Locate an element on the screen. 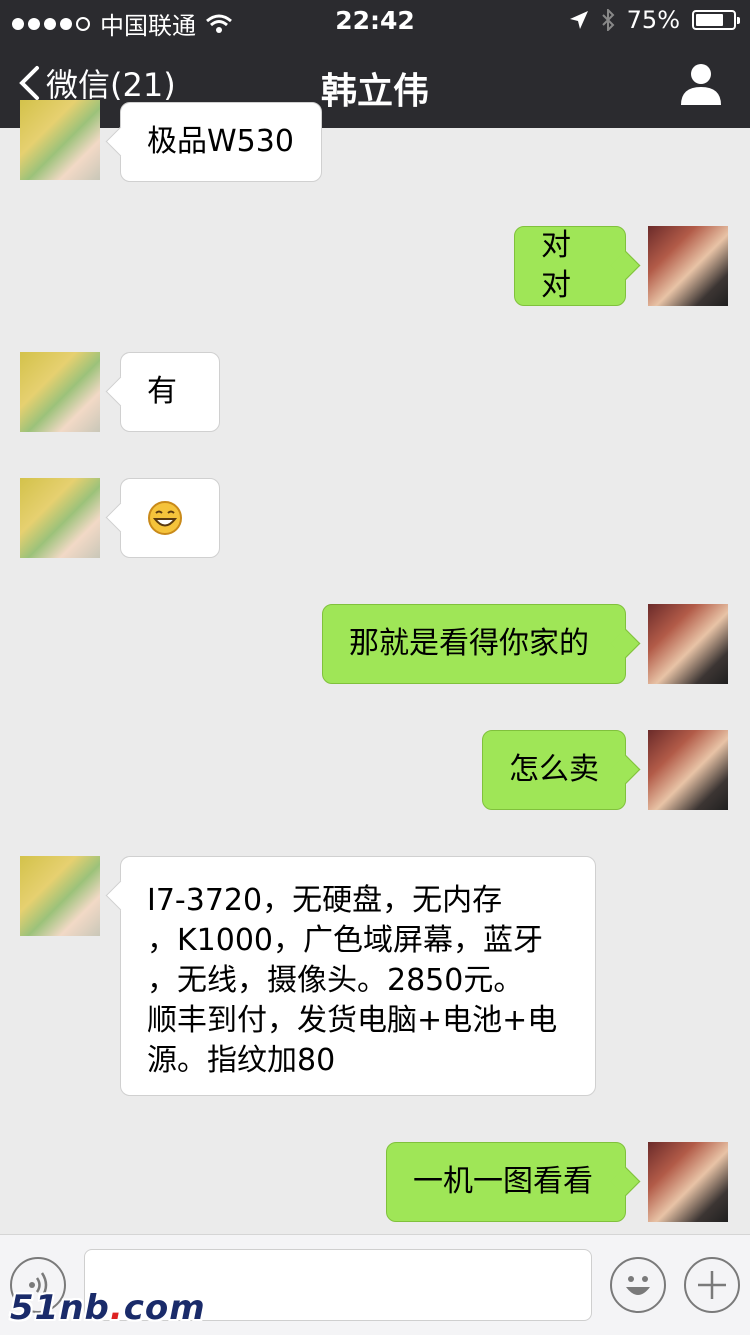 Image resolution: width=750 pixels, height=1335 pixels. message-text: 有 is located at coordinates (162, 391).